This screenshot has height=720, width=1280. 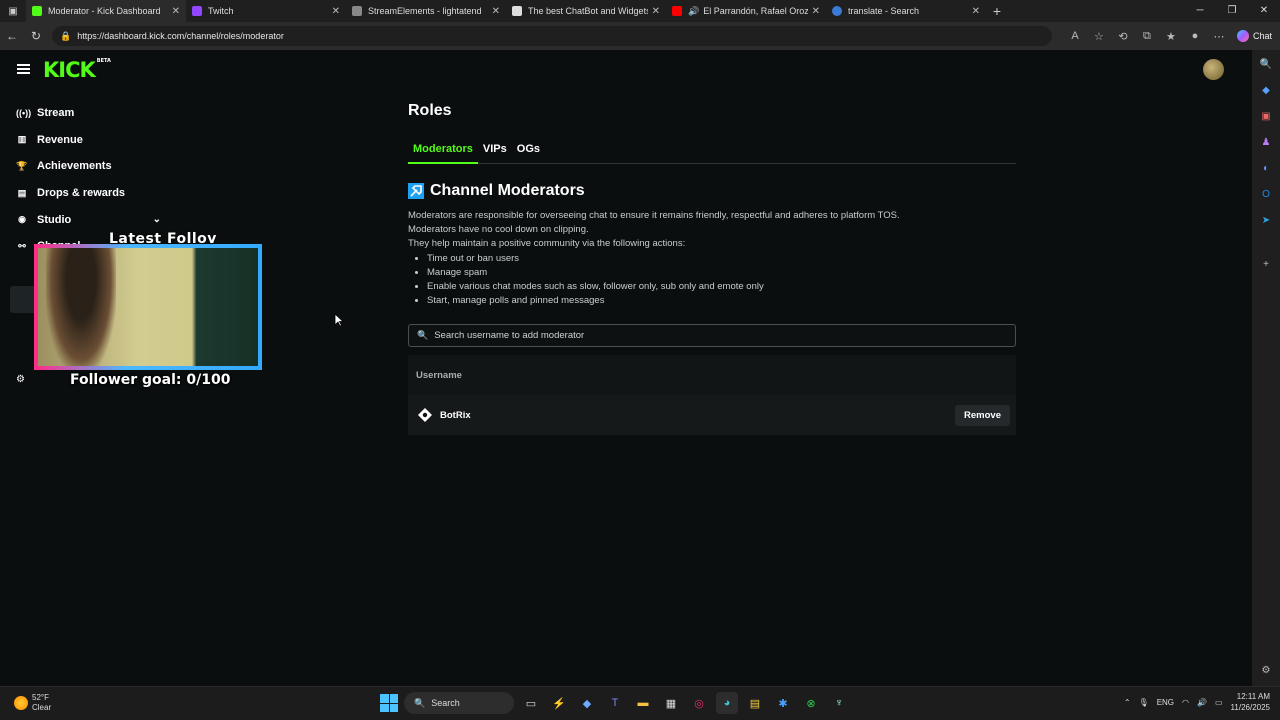 What do you see at coordinates (87, 219) in the screenshot?
I see `sidebar-item-studio: ◉ Studio ⌄` at bounding box center [87, 219].